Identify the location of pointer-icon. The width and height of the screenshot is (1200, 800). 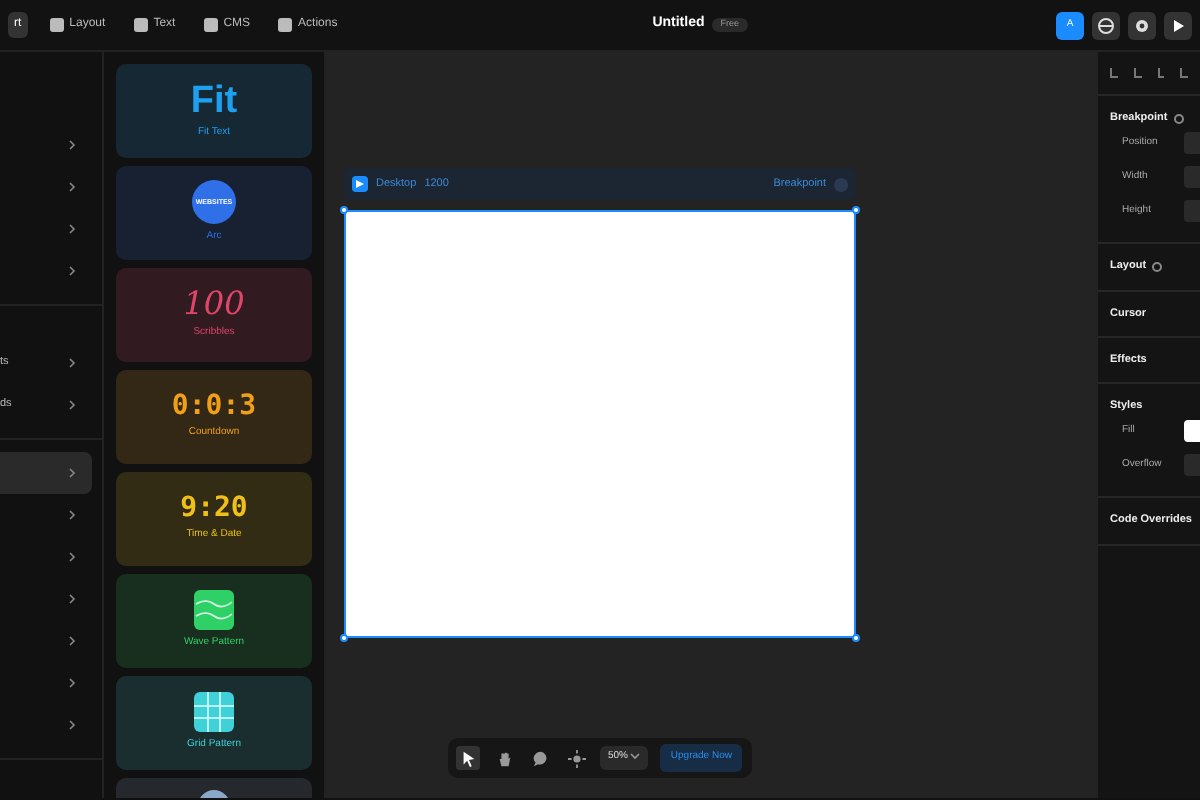
(468, 758).